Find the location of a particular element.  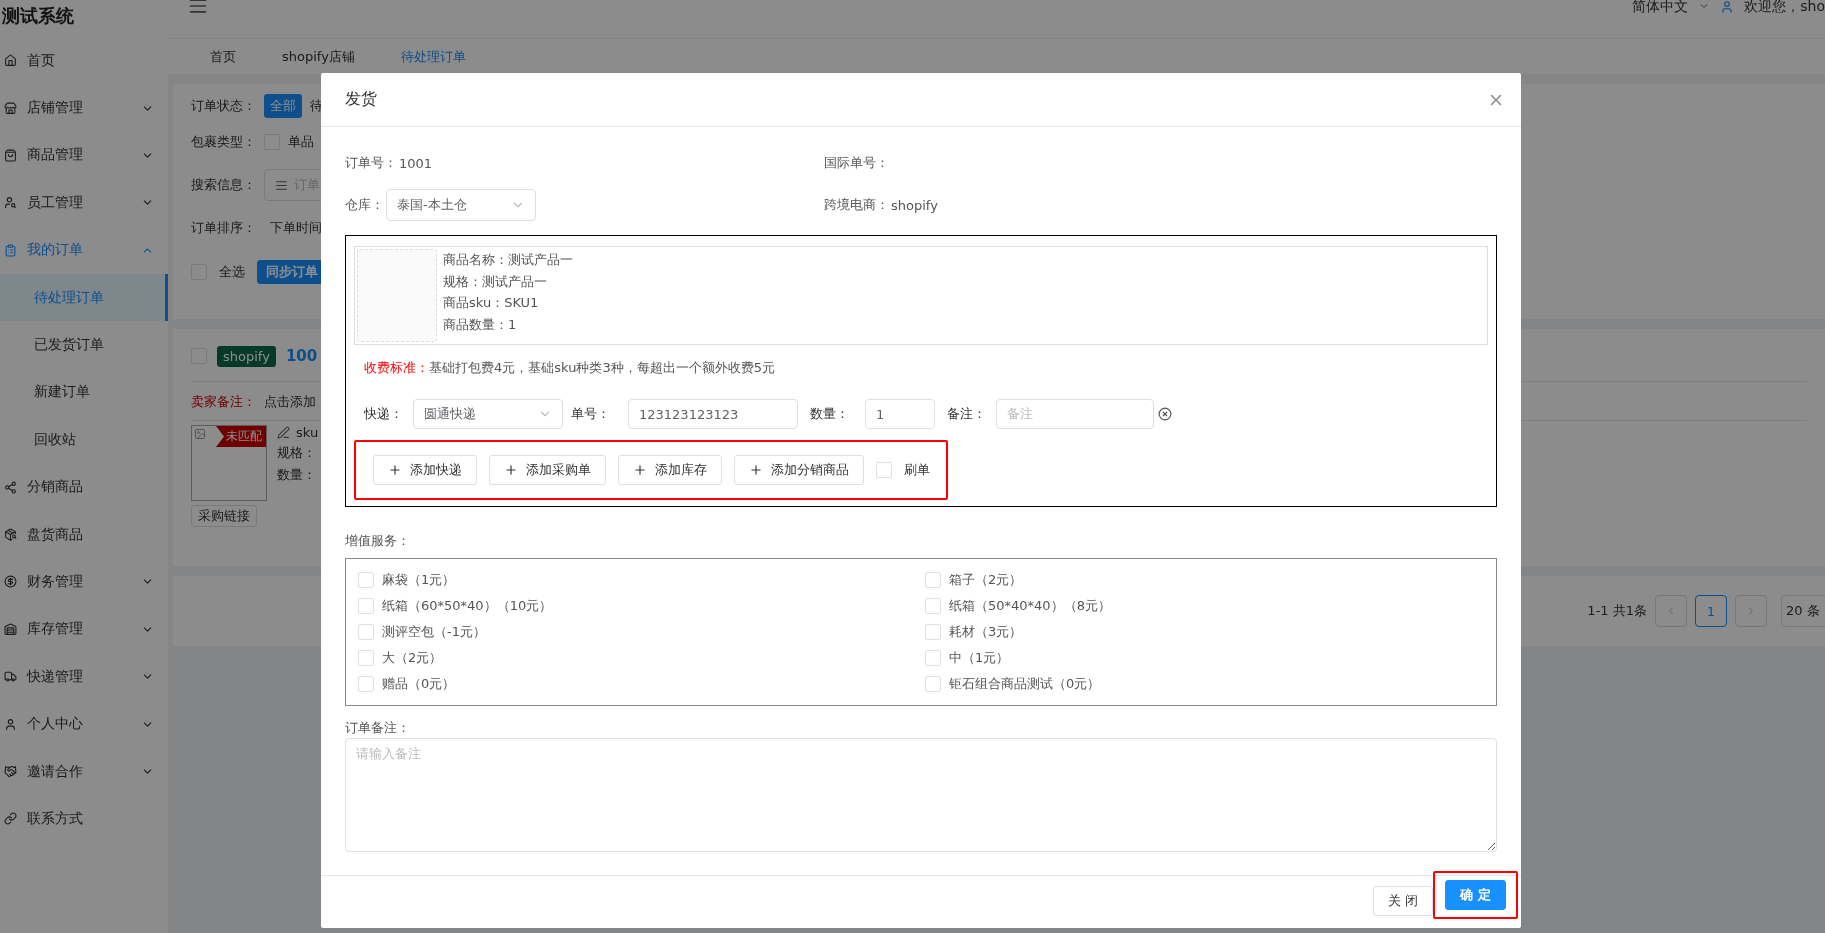

sidebar-item: 已发货订单 is located at coordinates (84, 345).